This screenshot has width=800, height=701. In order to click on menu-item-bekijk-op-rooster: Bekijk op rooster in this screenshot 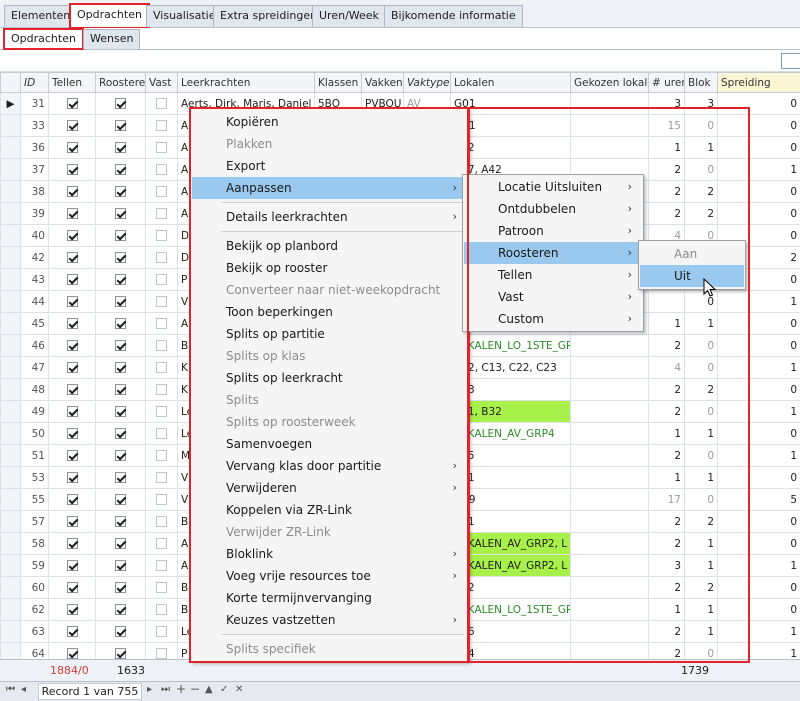, I will do `click(329, 268)`.